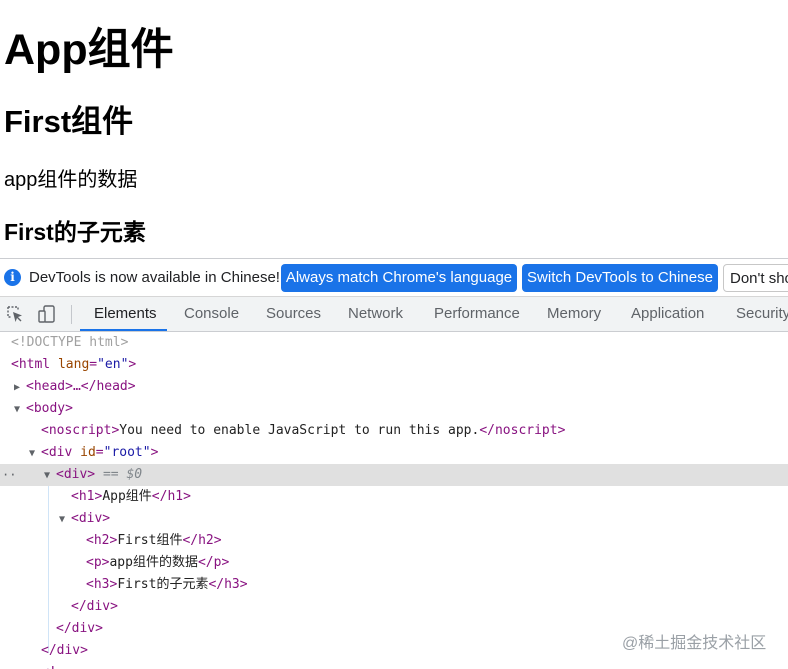  I want to click on h3-close-tag: </h3>, so click(228, 584).